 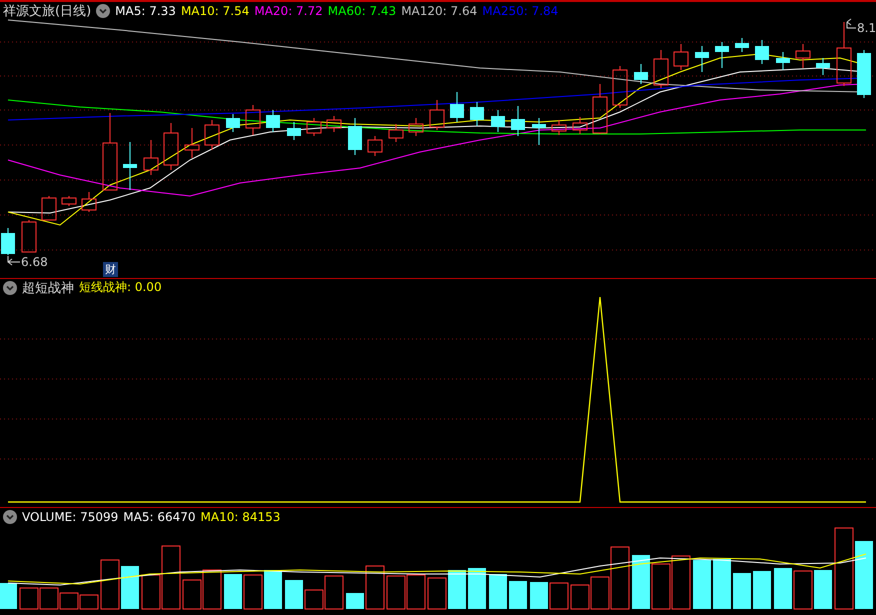 What do you see at coordinates (866, 28) in the screenshot?
I see `high-price-label: 8.1` at bounding box center [866, 28].